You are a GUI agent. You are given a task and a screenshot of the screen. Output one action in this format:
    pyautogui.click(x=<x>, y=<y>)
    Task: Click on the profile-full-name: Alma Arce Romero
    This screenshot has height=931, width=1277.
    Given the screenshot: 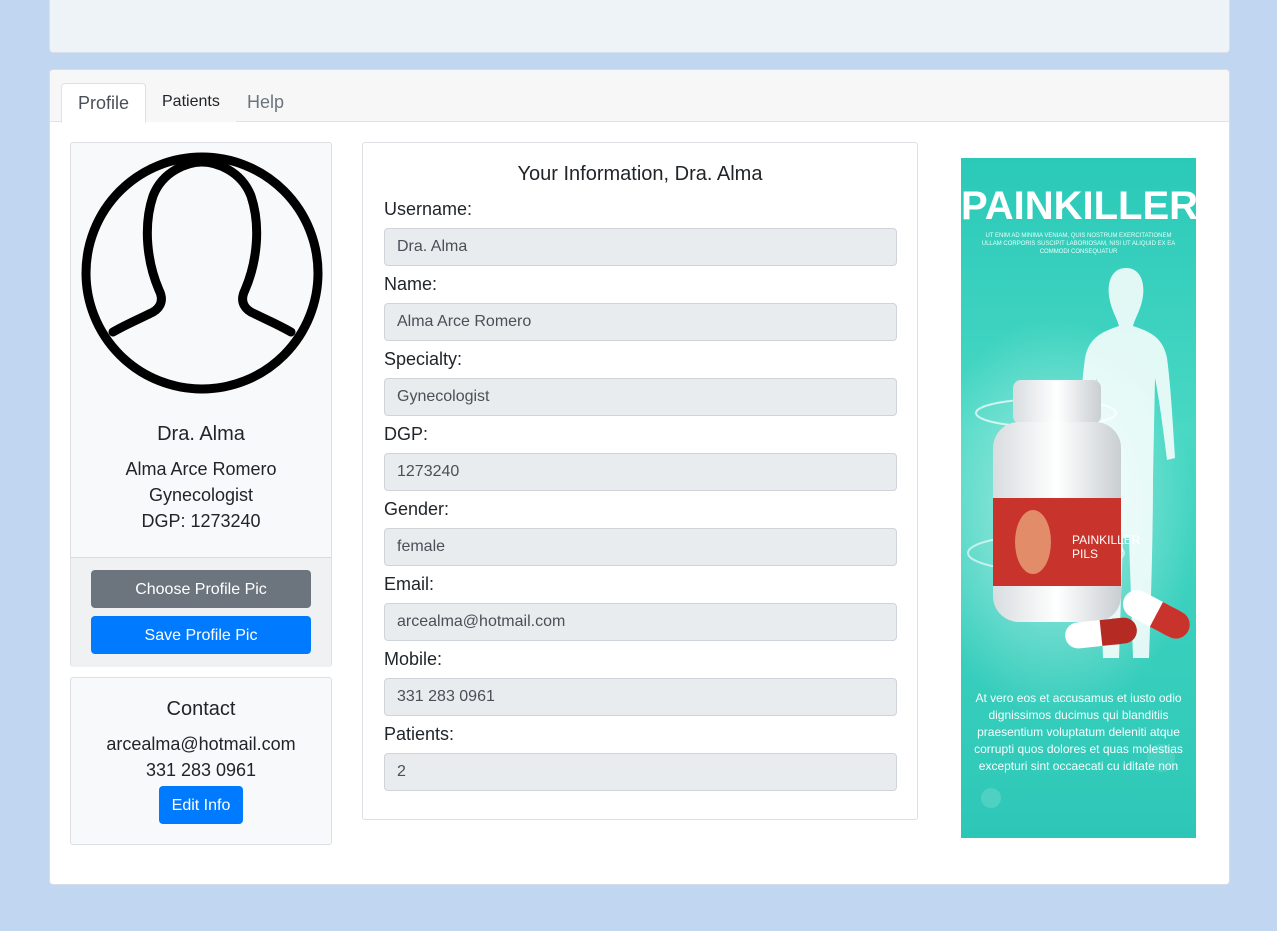 What is the action you would take?
    pyautogui.click(x=201, y=469)
    